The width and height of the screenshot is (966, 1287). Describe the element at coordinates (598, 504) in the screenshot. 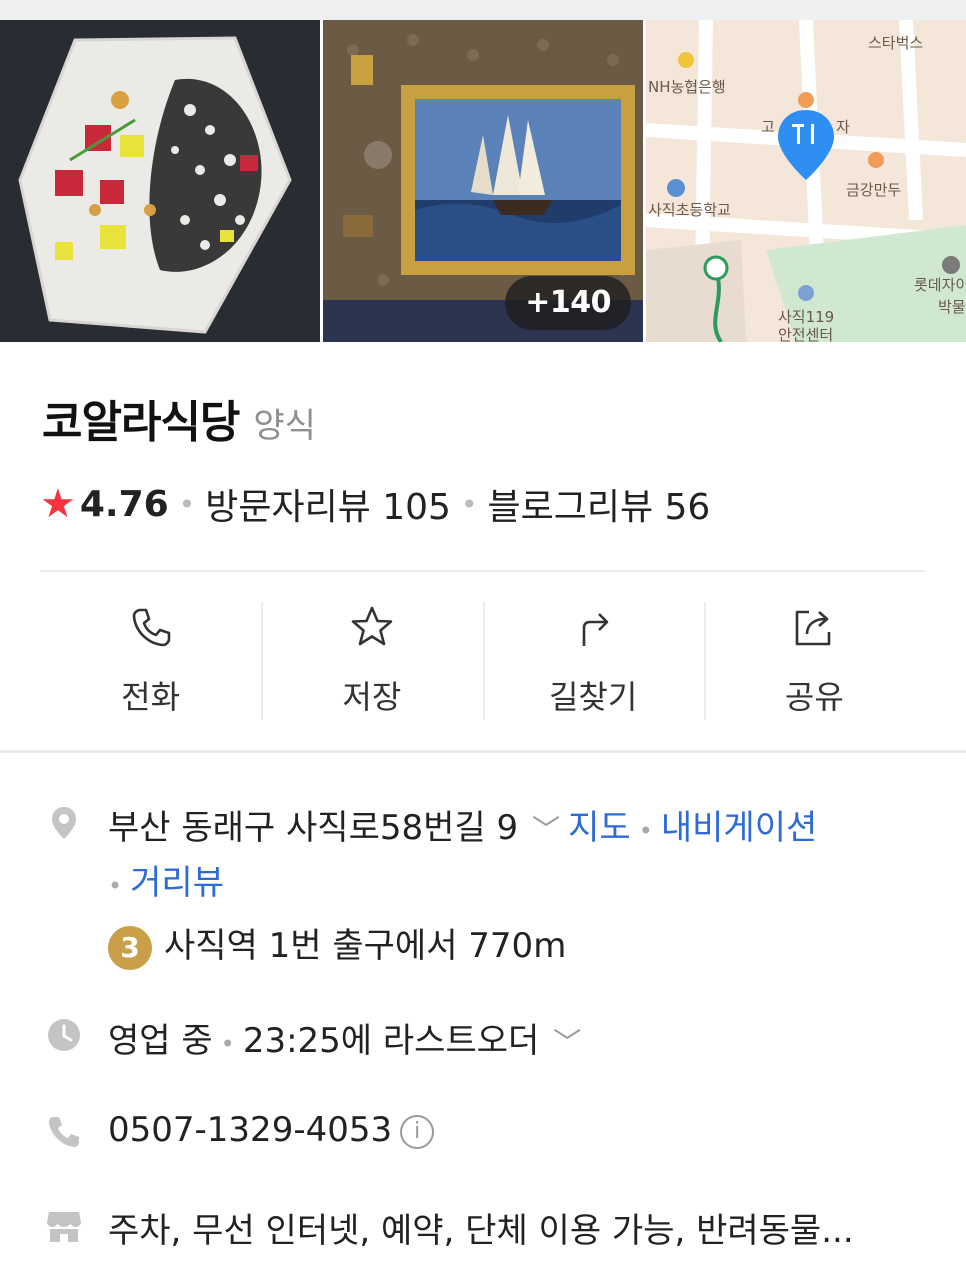

I see `blog-reviews-link: 블로그리뷰 56` at that location.